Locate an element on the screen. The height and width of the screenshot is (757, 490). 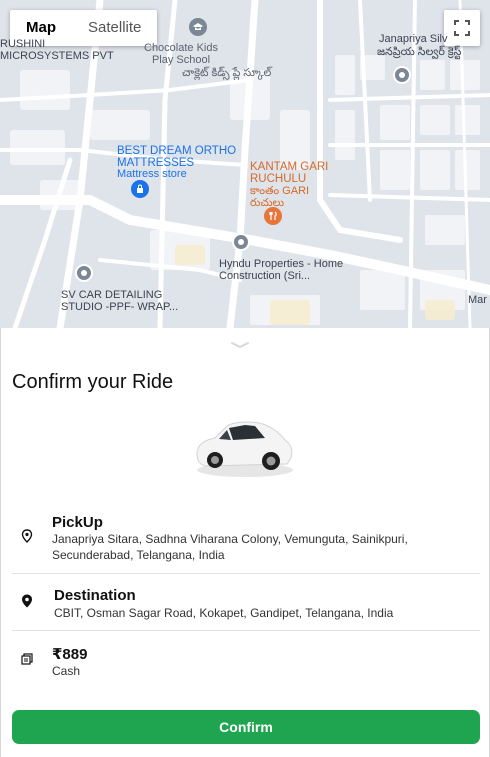
janapriya-pin is located at coordinates (402, 75).